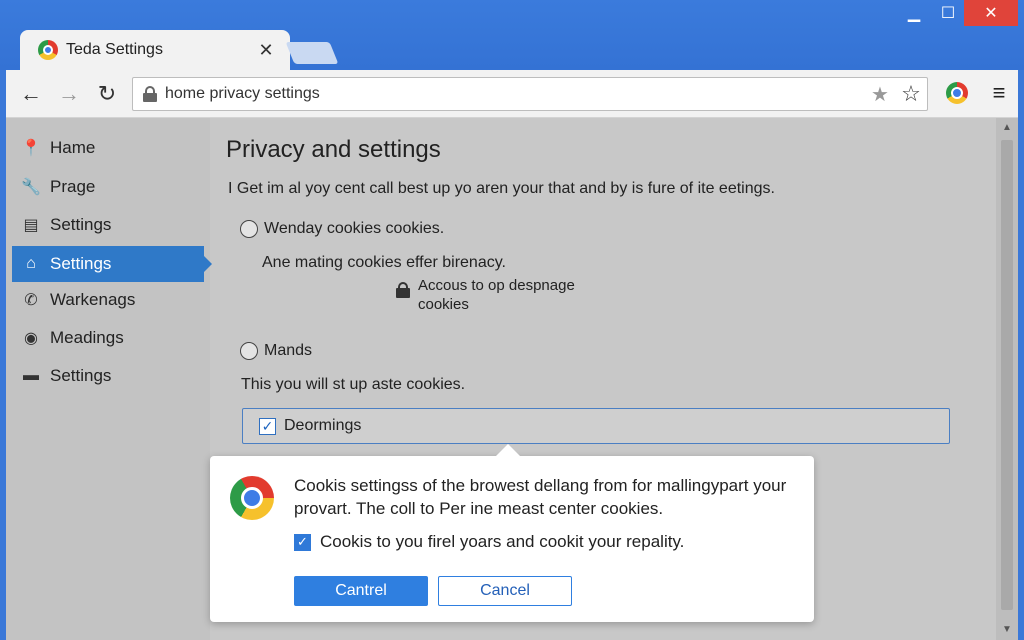 The height and width of the screenshot is (640, 1024). Describe the element at coordinates (31, 225) in the screenshot. I see `document-icon: ▤` at that location.